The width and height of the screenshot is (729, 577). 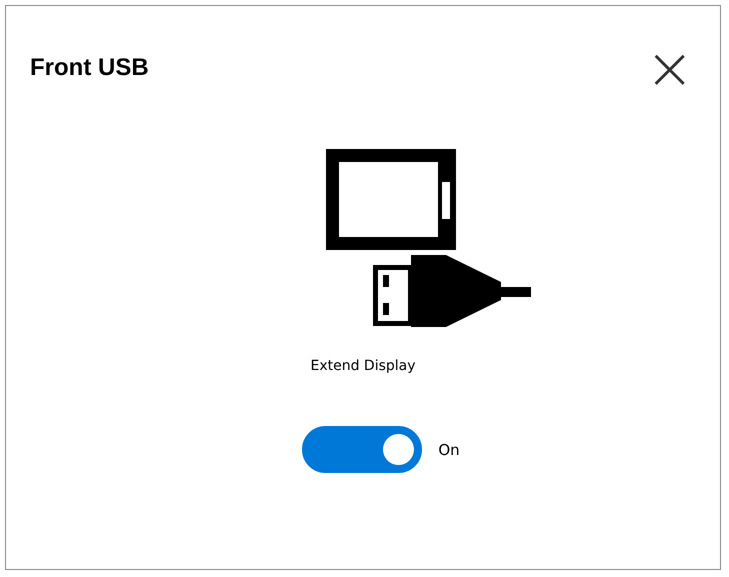 What do you see at coordinates (362, 449) in the screenshot?
I see `toggle-switch` at bounding box center [362, 449].